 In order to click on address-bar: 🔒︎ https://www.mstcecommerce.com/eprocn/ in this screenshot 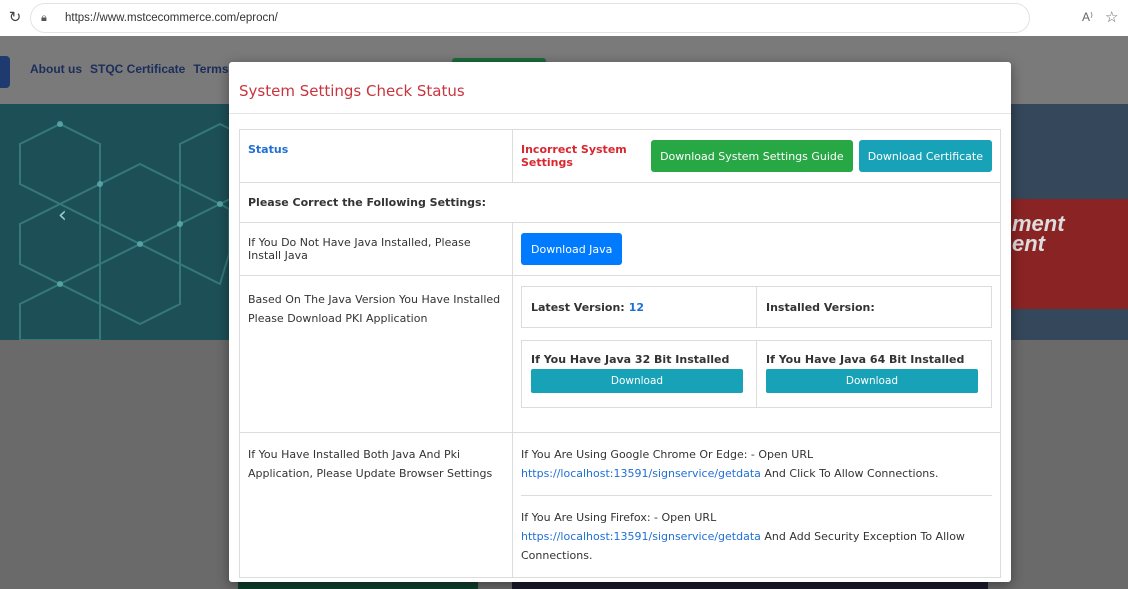, I will do `click(530, 18)`.